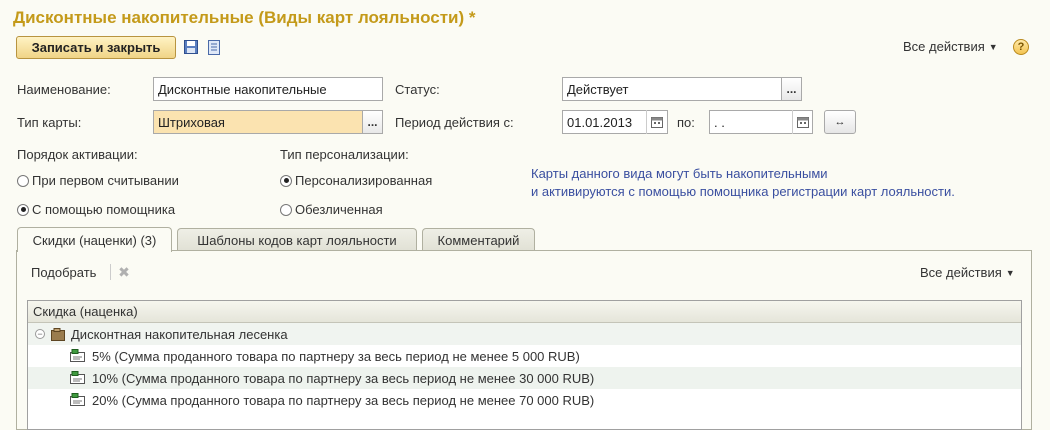 This screenshot has height=430, width=1050. I want to click on save-icon, so click(191, 47).